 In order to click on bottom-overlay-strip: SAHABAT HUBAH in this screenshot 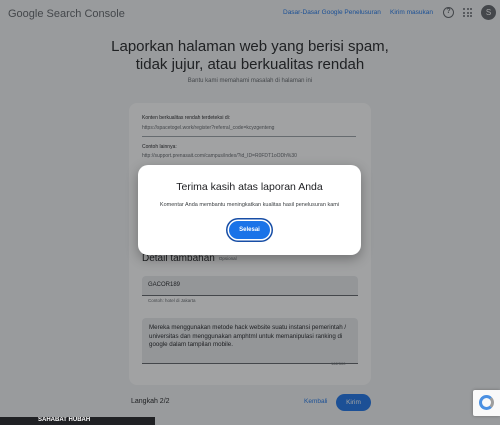, I will do `click(77, 421)`.